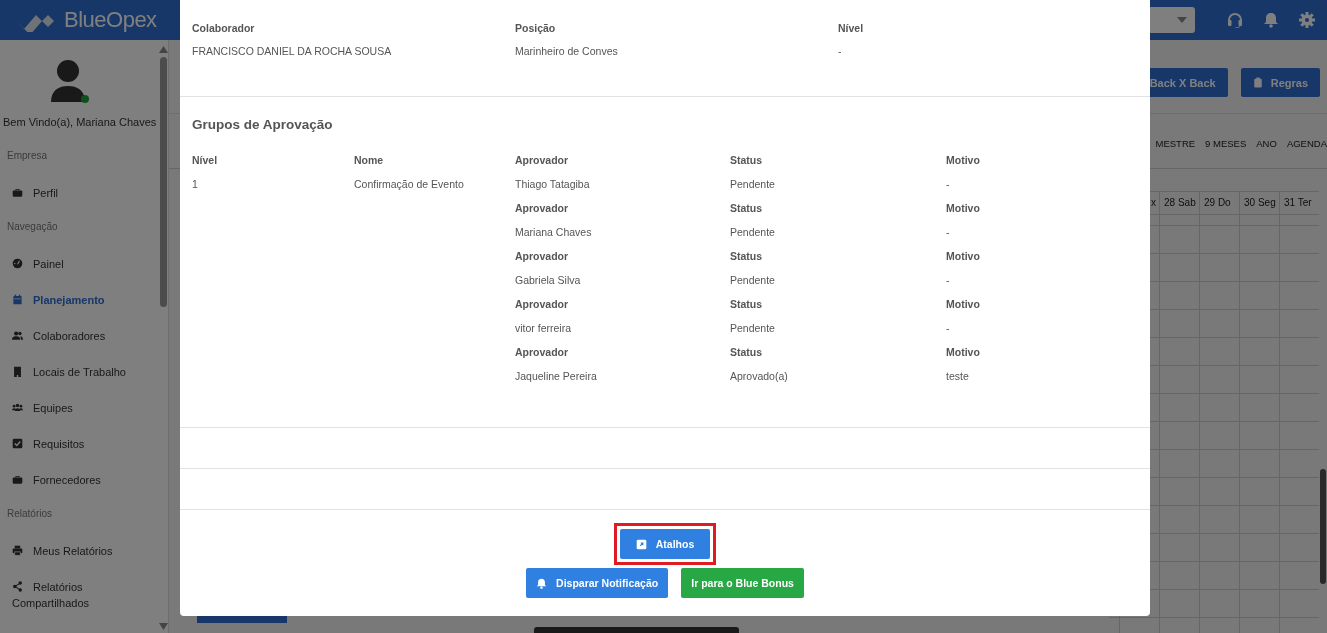  Describe the element at coordinates (1182, 20) in the screenshot. I see `caret-icon` at that location.